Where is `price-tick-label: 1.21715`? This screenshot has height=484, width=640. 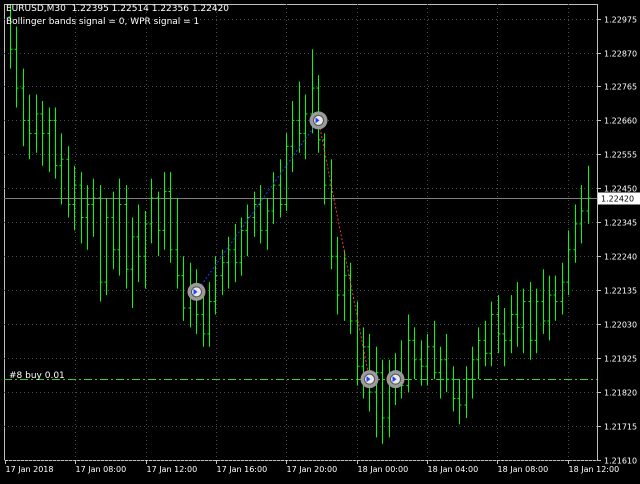
price-tick-label: 1.21715 is located at coordinates (620, 427).